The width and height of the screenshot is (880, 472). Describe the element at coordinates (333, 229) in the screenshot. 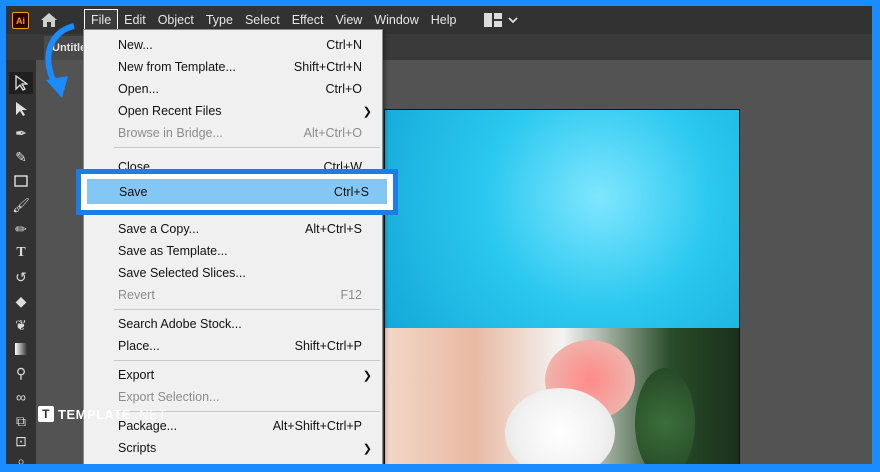

I see `menu-item-shortcut: Alt+Ctrl+S` at that location.